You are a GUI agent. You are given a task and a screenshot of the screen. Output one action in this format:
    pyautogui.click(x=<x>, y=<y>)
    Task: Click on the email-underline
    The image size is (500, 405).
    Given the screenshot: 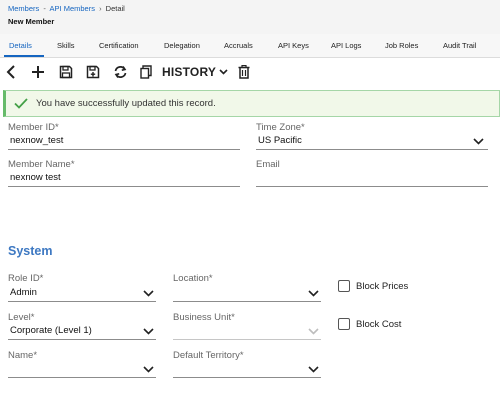 What is the action you would take?
    pyautogui.click(x=372, y=186)
    